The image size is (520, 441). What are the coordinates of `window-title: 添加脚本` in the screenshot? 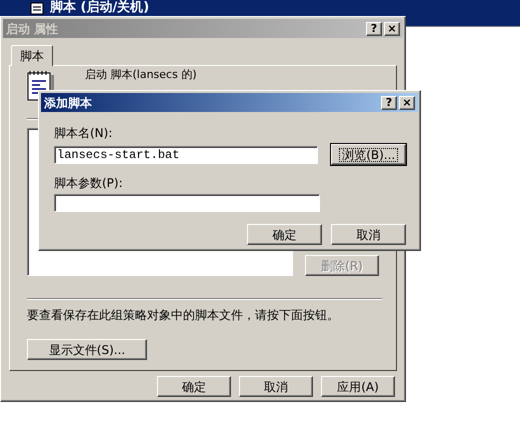 It's located at (68, 102).